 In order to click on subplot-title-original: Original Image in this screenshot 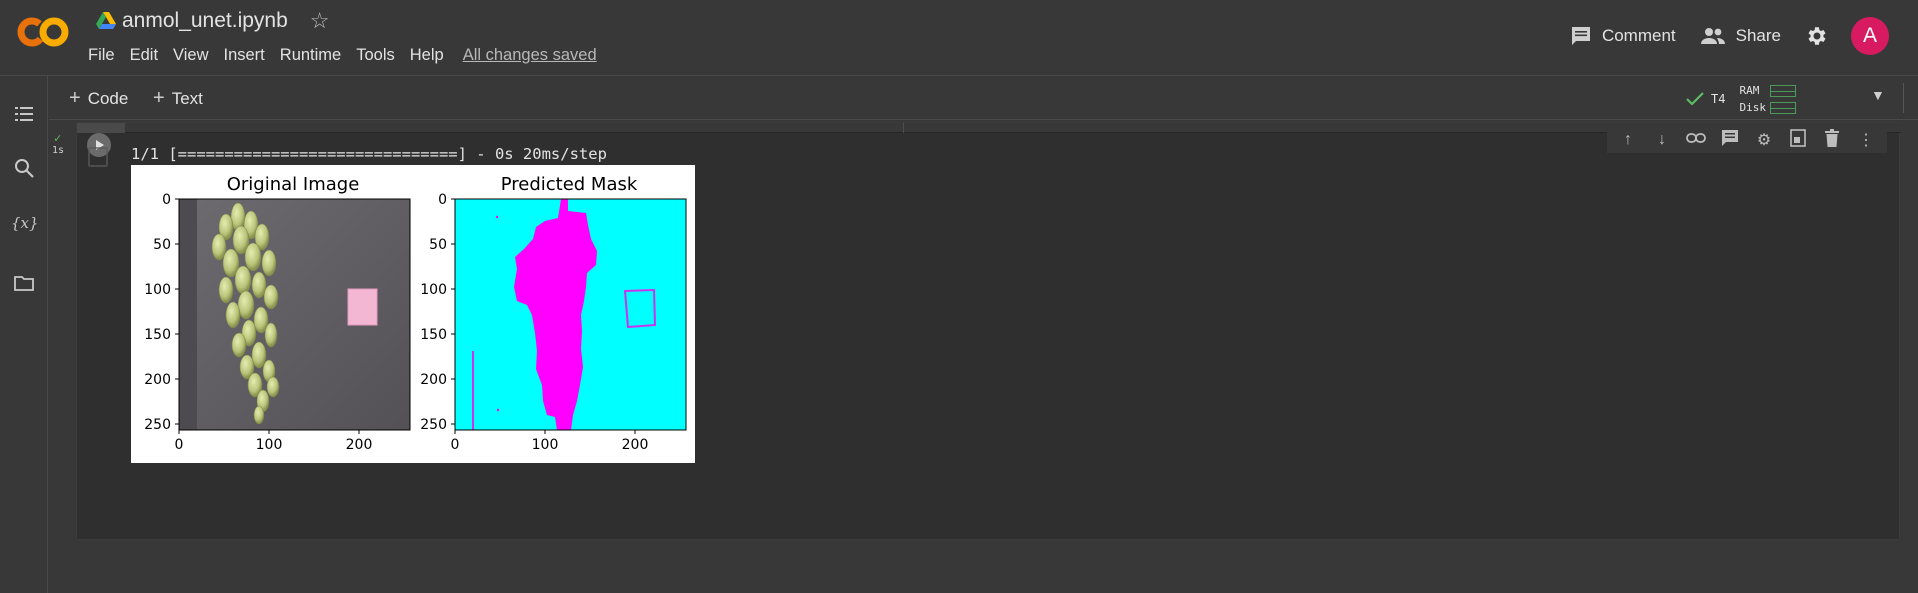, I will do `click(293, 184)`.